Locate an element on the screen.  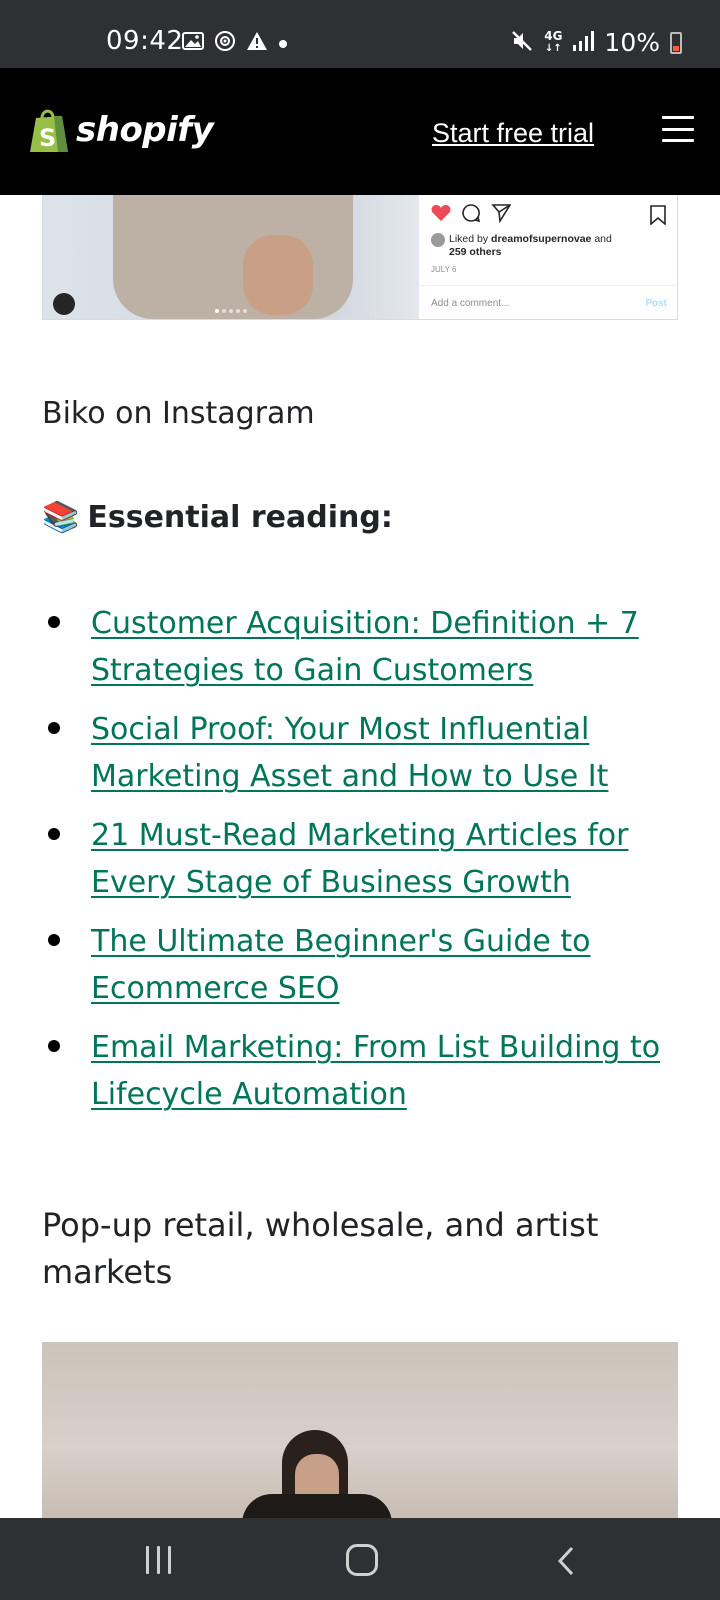
system-nav-bar is located at coordinates (360, 1559).